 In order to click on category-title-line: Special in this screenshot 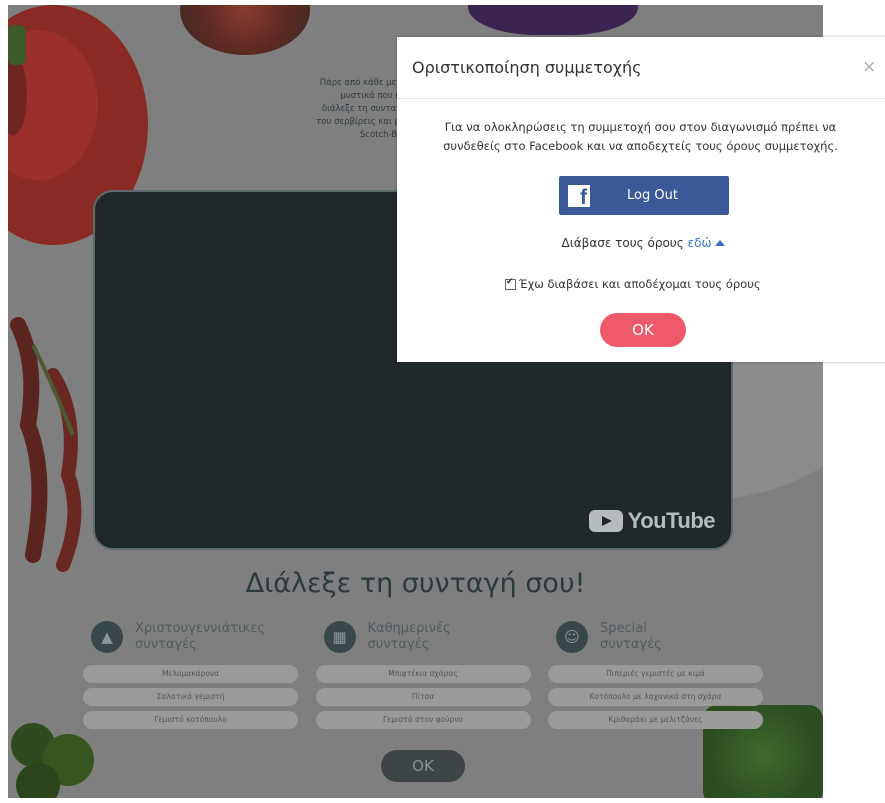, I will do `click(623, 628)`.